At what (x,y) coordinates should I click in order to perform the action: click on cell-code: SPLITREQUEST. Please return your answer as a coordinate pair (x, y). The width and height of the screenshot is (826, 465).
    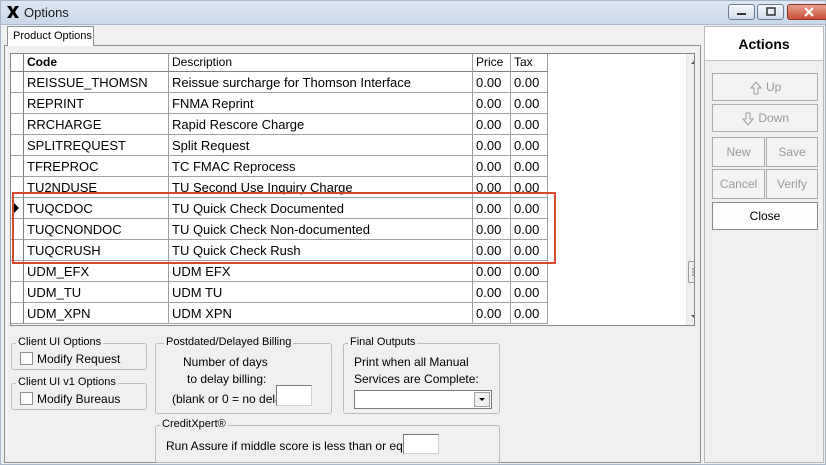
    Looking at the image, I should click on (96, 145).